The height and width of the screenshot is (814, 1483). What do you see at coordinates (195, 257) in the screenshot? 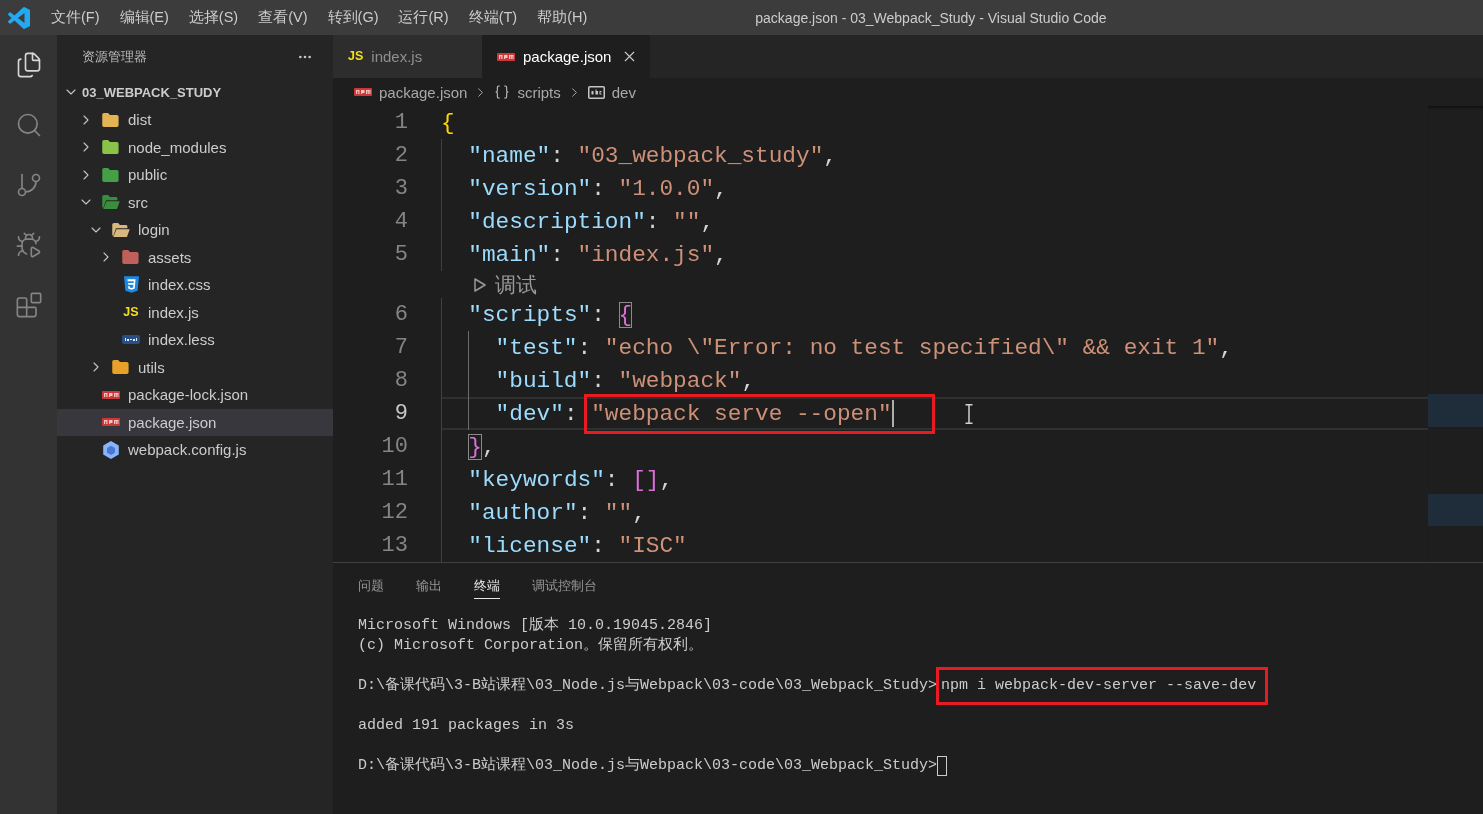
I see `tree-item: assets` at bounding box center [195, 257].